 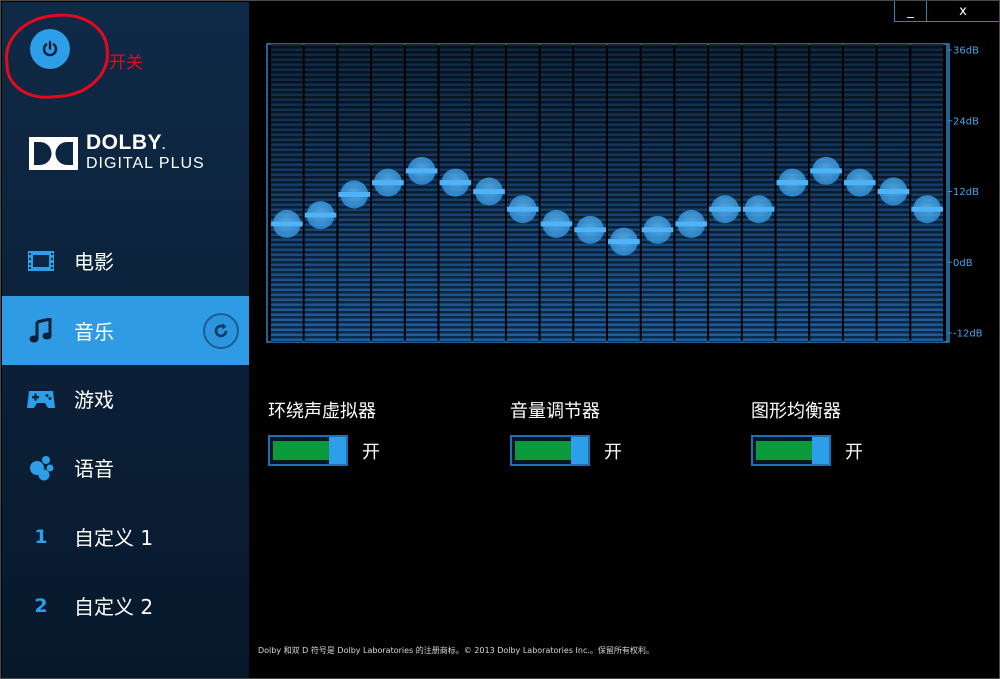 What do you see at coordinates (371, 452) in the screenshot?
I see `surround-virtualizer-state: 开` at bounding box center [371, 452].